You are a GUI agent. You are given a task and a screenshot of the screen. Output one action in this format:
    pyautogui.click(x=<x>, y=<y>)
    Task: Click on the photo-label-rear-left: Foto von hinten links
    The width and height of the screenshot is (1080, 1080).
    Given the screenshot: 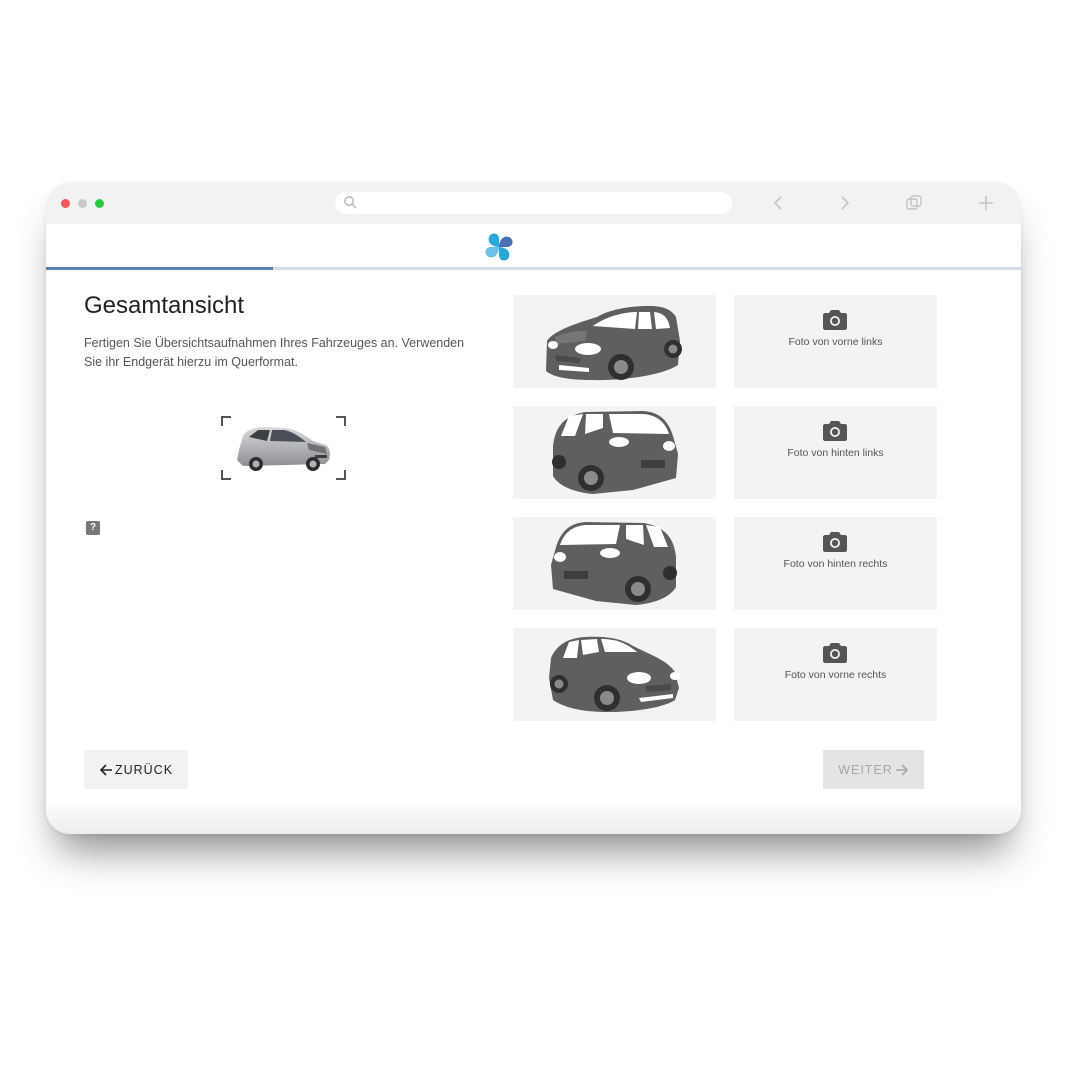 What is the action you would take?
    pyautogui.click(x=835, y=453)
    